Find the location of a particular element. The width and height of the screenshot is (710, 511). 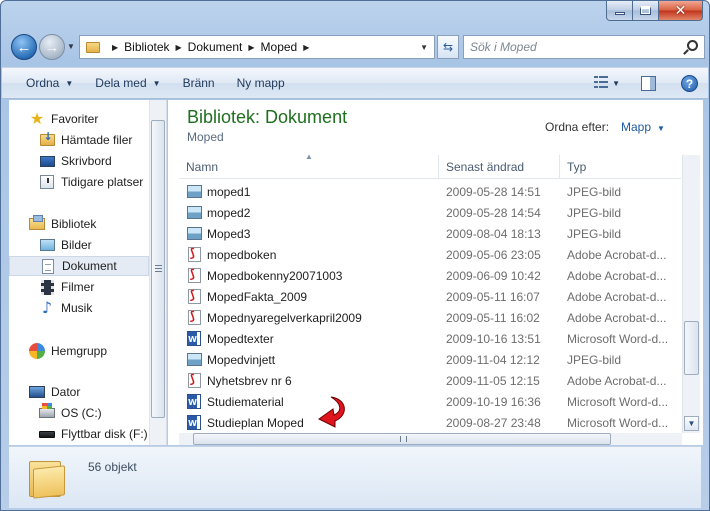

back-button: ← is located at coordinates (24, 47).